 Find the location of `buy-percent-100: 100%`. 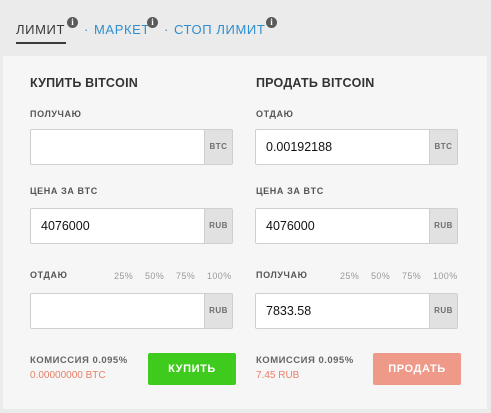

buy-percent-100: 100% is located at coordinates (219, 276).